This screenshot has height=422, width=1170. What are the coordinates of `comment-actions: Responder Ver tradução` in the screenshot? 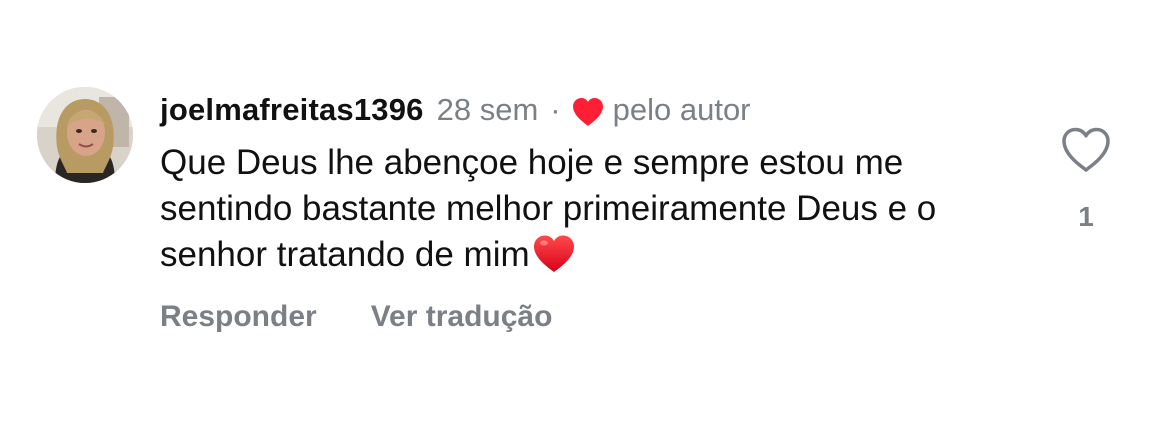 It's located at (356, 317).